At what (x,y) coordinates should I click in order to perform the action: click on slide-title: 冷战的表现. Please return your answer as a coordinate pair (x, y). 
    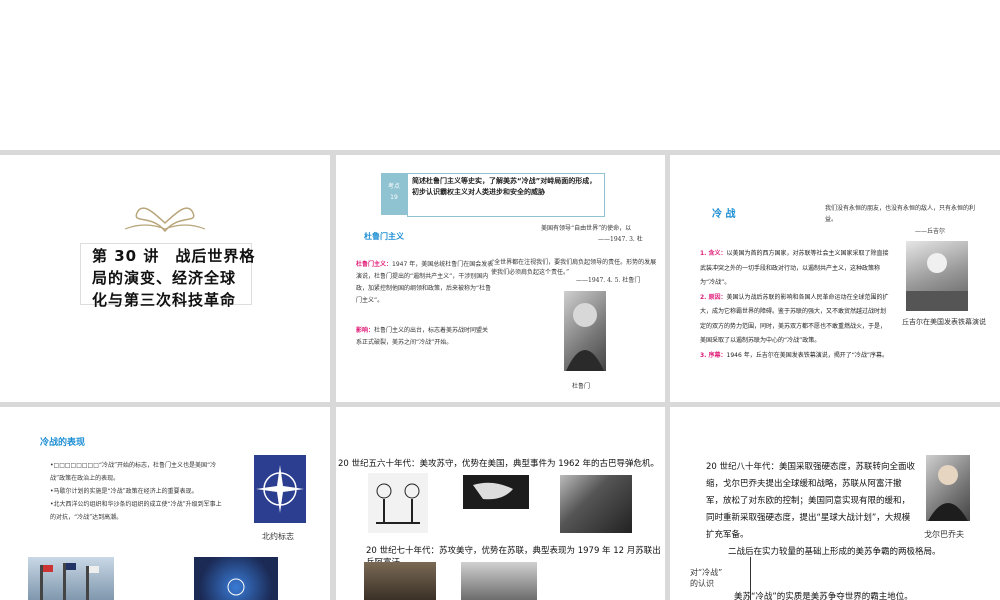
    Looking at the image, I should click on (63, 443).